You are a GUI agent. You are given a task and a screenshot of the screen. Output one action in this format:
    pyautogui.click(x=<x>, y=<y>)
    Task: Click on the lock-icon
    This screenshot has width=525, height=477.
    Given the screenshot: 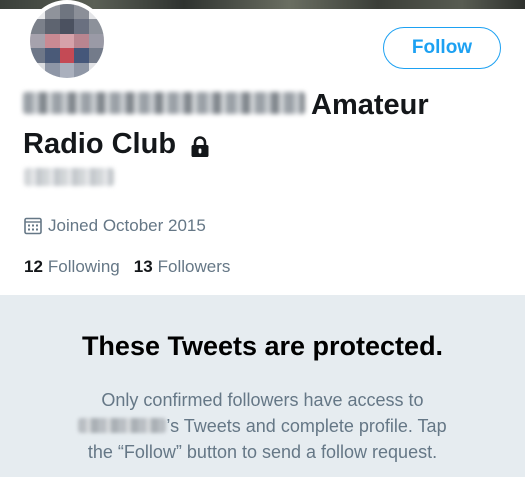 What is the action you would take?
    pyautogui.click(x=200, y=144)
    